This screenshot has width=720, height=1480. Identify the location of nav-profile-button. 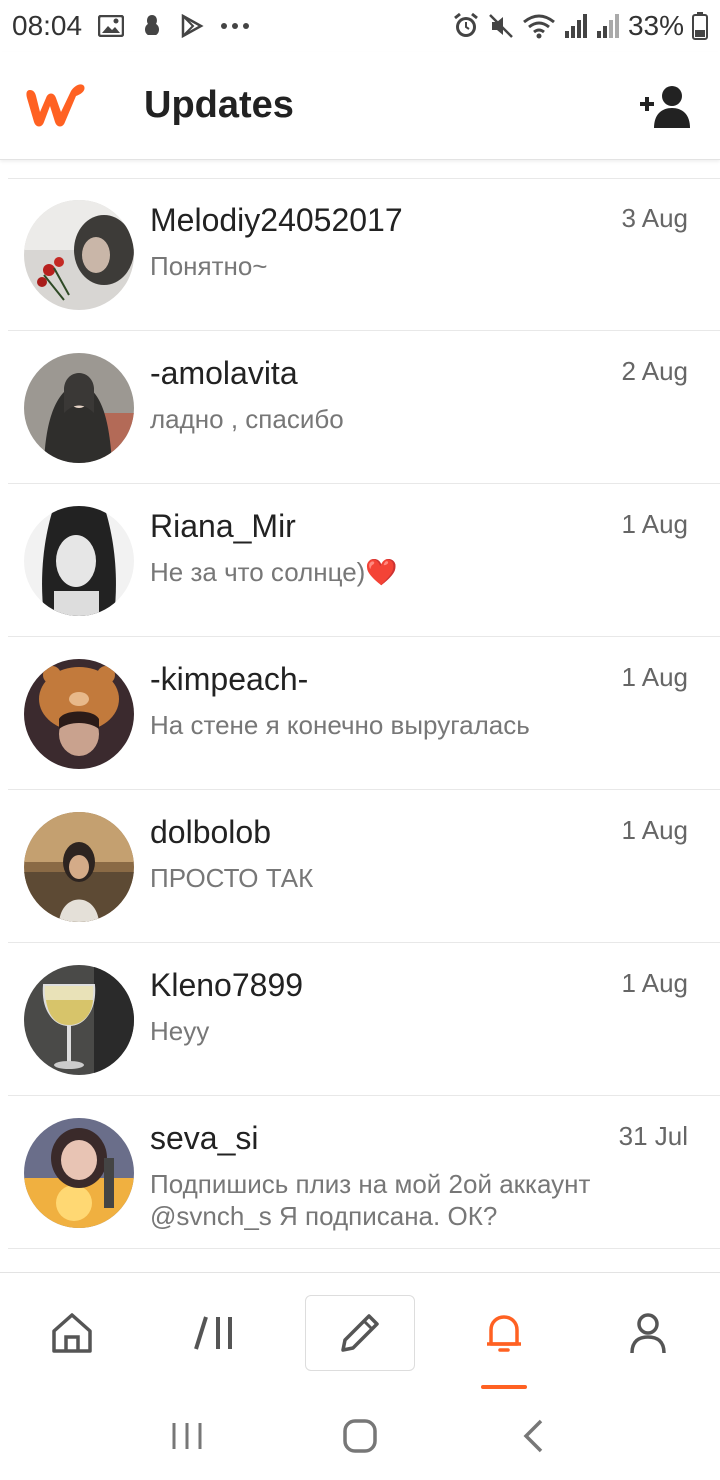
(648, 1333).